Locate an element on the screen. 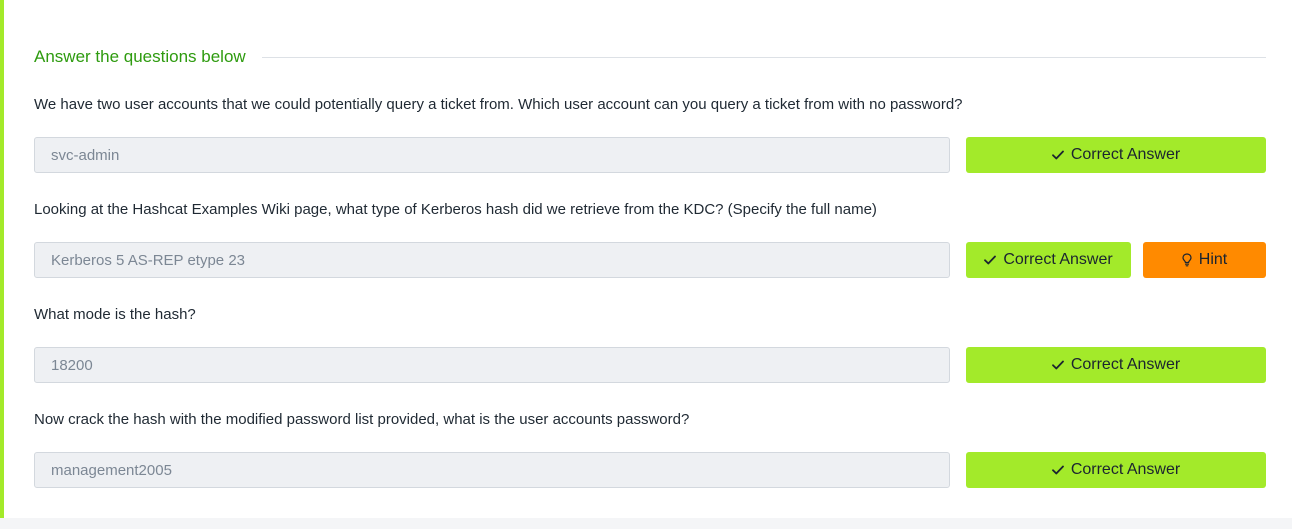 Image resolution: width=1292 pixels, height=529 pixels. question-2-hint-button: Hint is located at coordinates (1204, 260).